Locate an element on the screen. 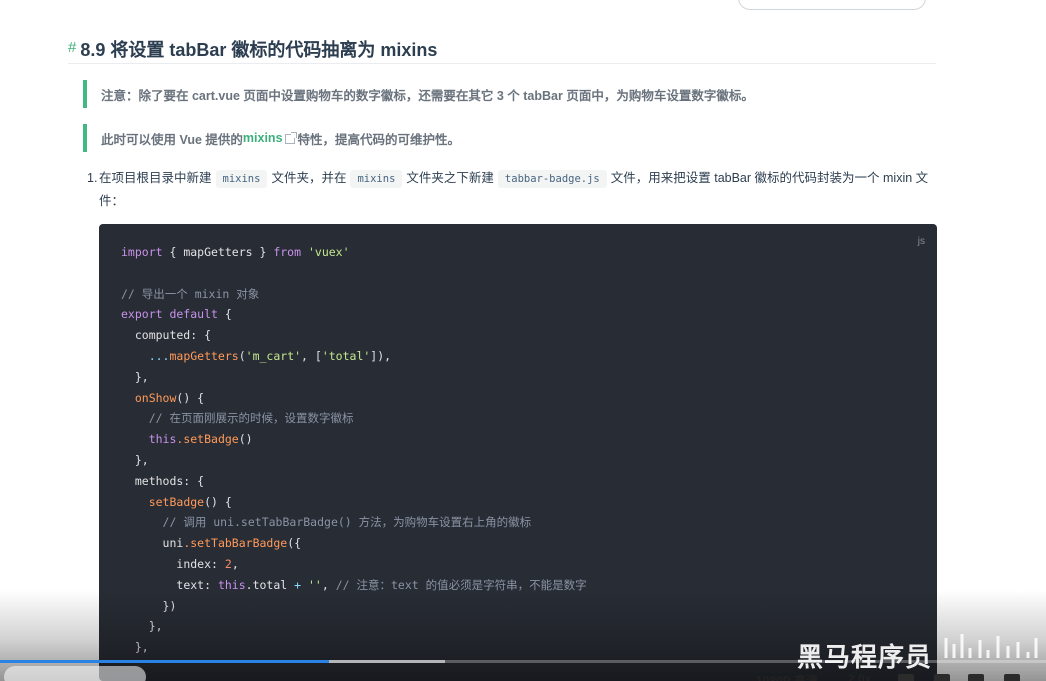 This screenshot has width=1046, height=681. list-number: 1. is located at coordinates (92, 178).